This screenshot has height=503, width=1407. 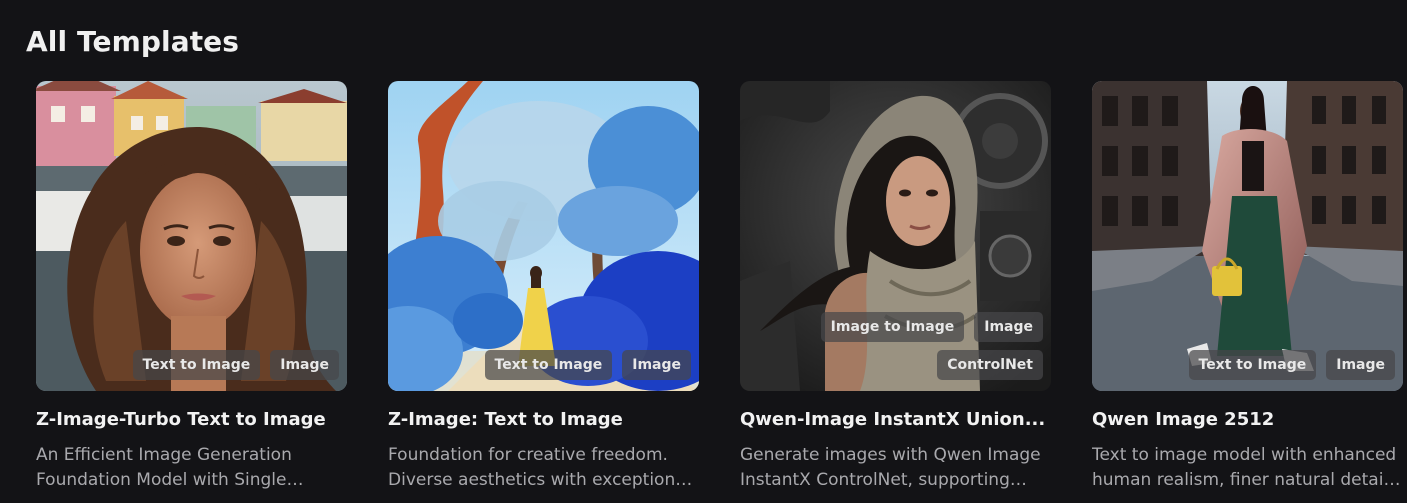 I want to click on tag-controlnet: ControlNet, so click(x=990, y=365).